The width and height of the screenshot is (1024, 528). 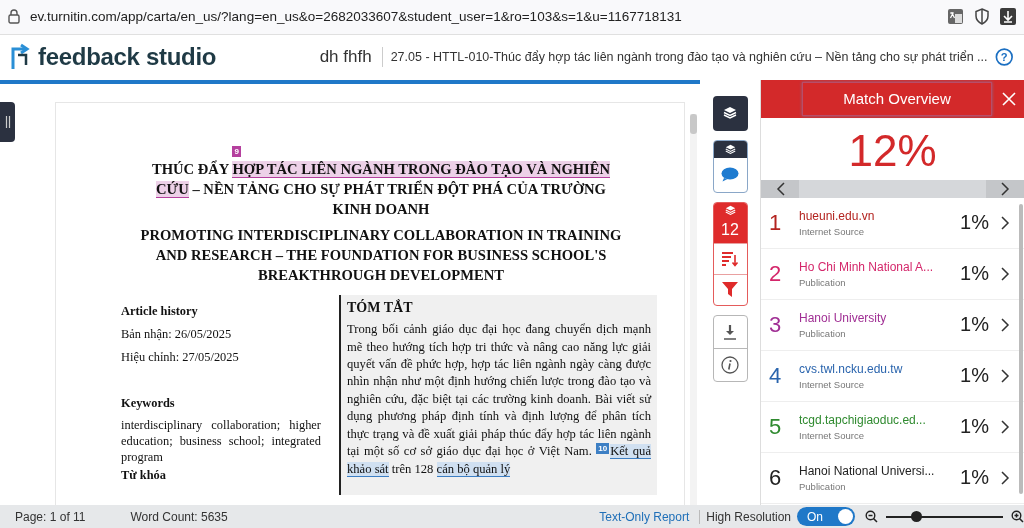 What do you see at coordinates (148, 402) in the screenshot?
I see `section-heading: Keywords` at bounding box center [148, 402].